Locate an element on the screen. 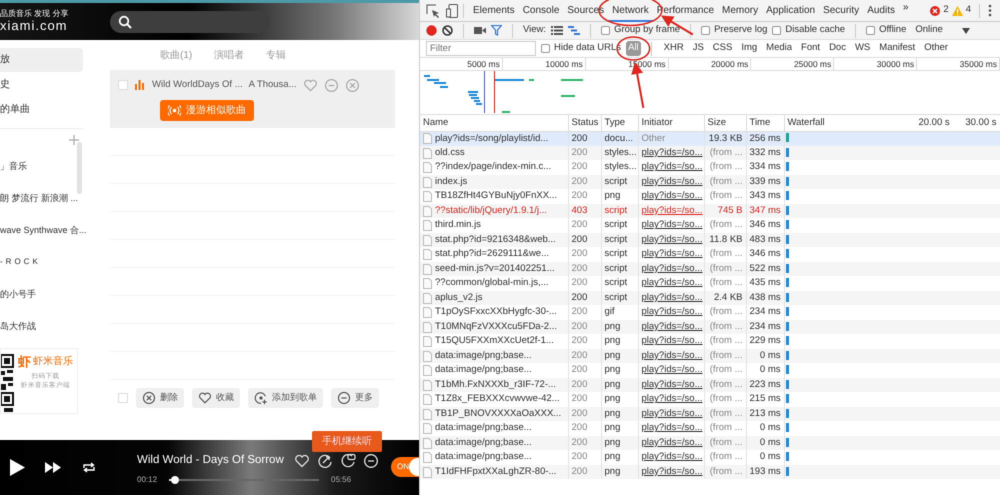  playlist-item: 的小号手 is located at coordinates (18, 294).